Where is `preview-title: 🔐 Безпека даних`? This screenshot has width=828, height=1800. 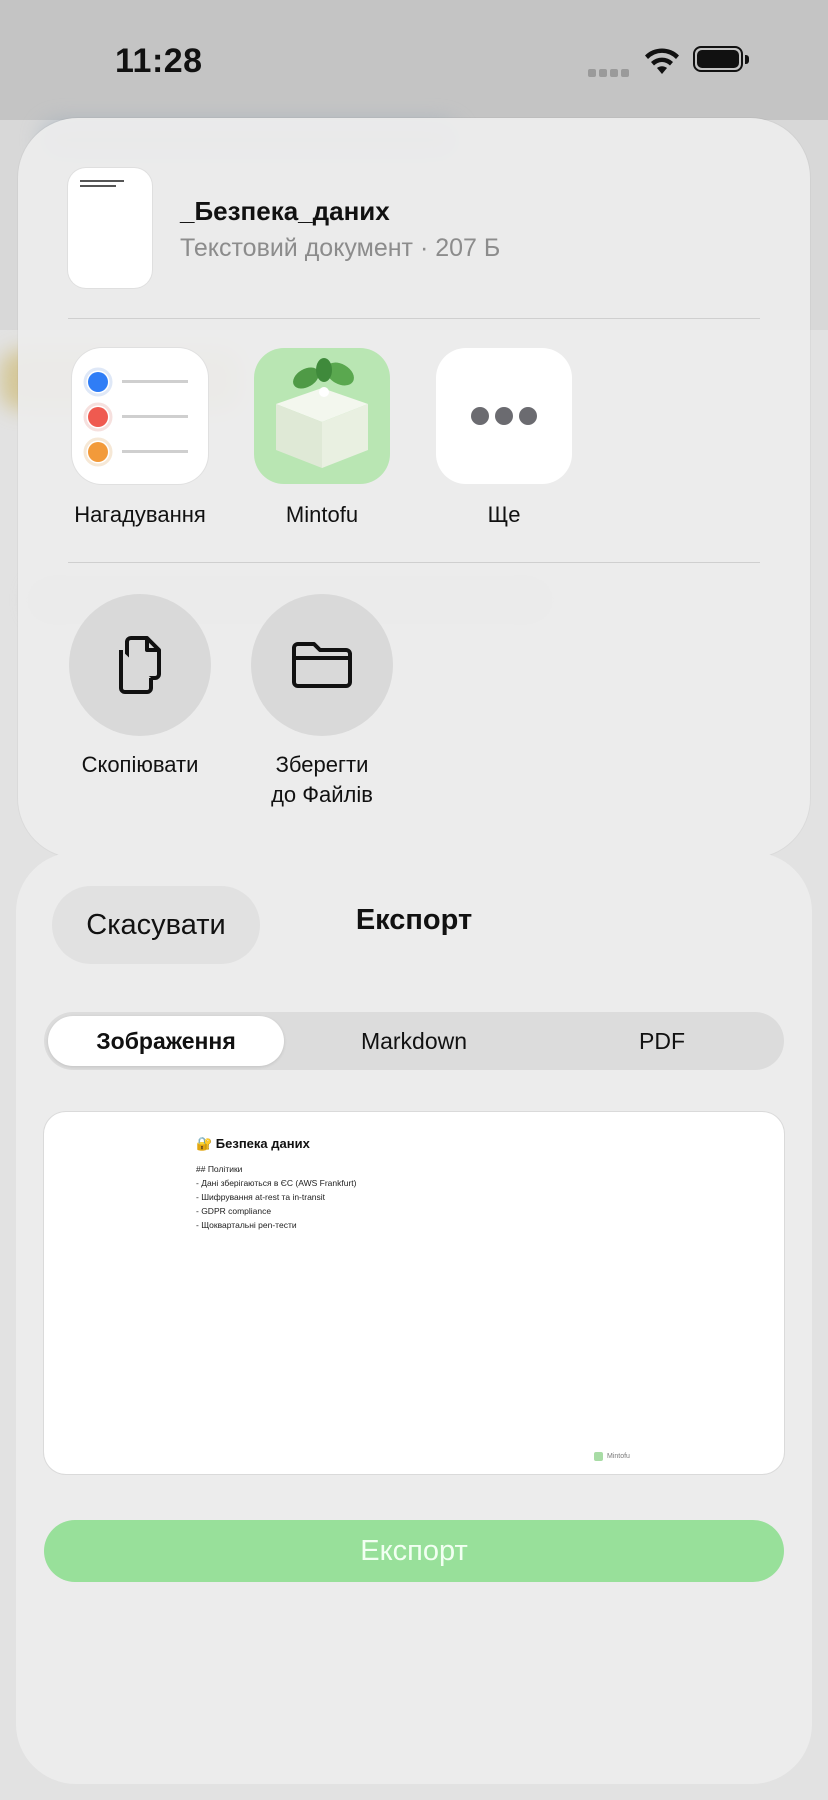 preview-title: 🔐 Безпека даних is located at coordinates (253, 1143).